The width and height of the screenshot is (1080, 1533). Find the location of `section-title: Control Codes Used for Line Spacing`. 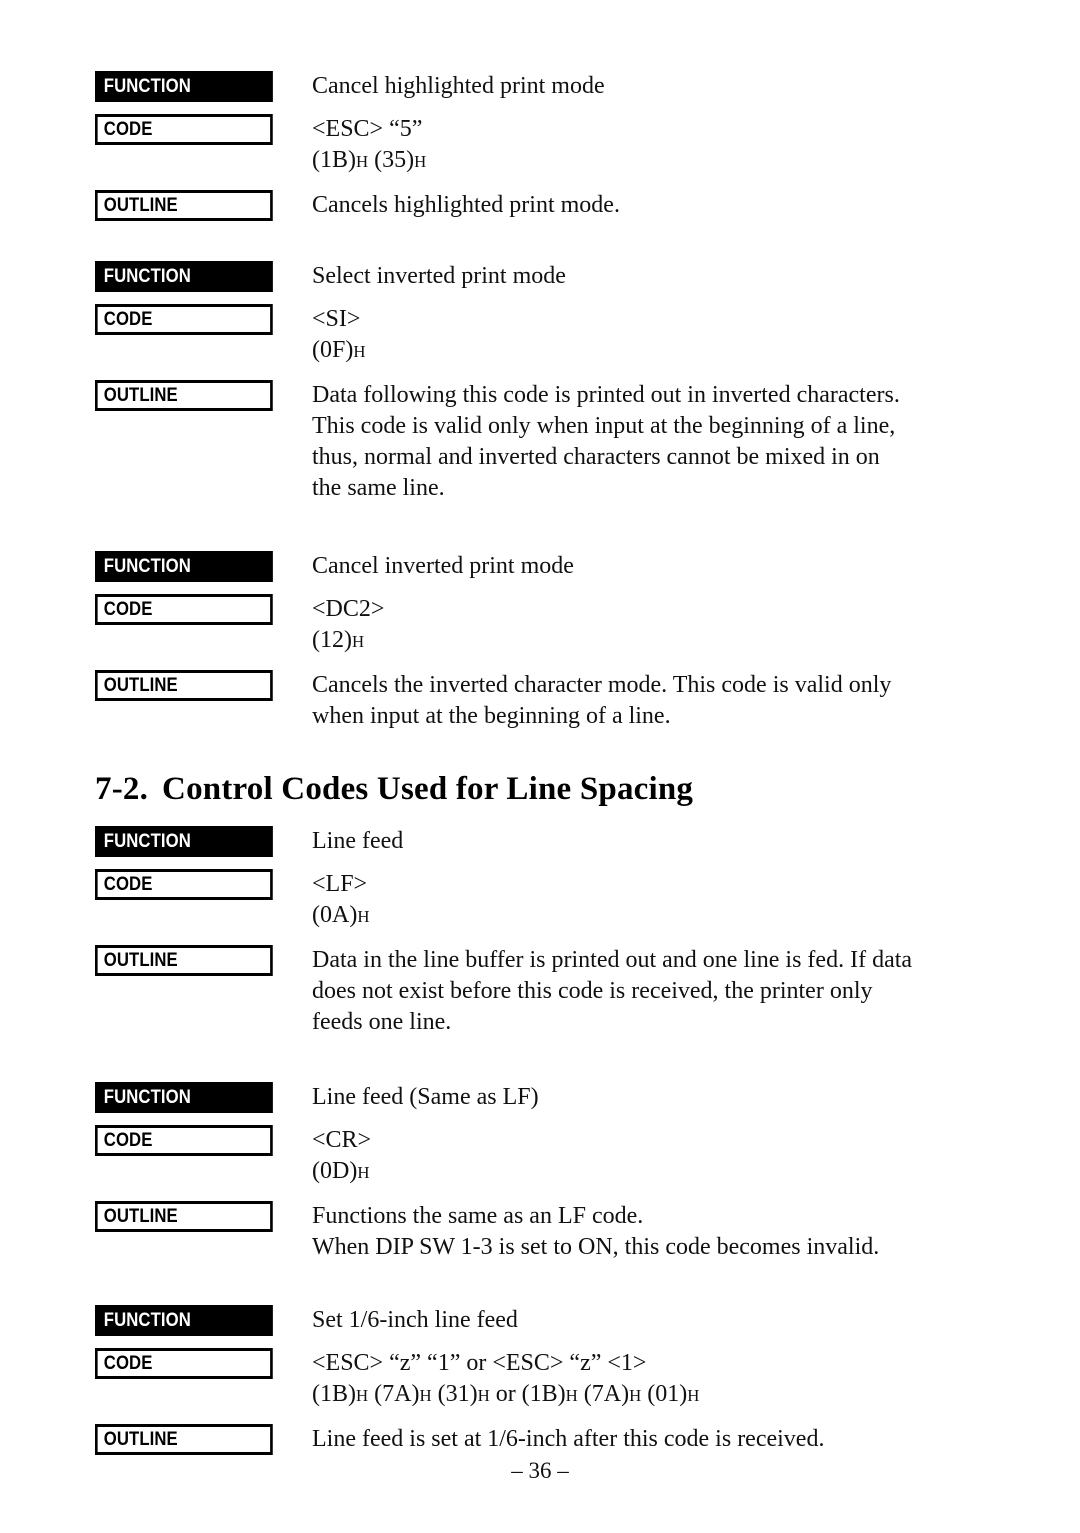

section-title: Control Codes Used for Line Spacing is located at coordinates (428, 789).